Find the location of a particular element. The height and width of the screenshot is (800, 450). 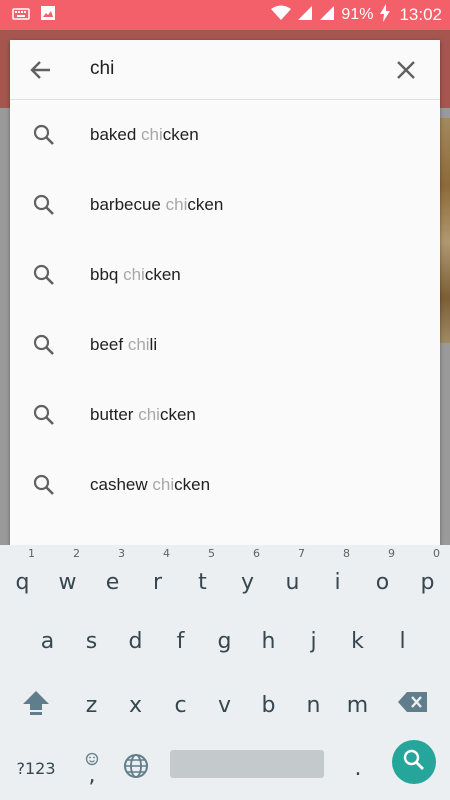

shift-icon is located at coordinates (36, 705).